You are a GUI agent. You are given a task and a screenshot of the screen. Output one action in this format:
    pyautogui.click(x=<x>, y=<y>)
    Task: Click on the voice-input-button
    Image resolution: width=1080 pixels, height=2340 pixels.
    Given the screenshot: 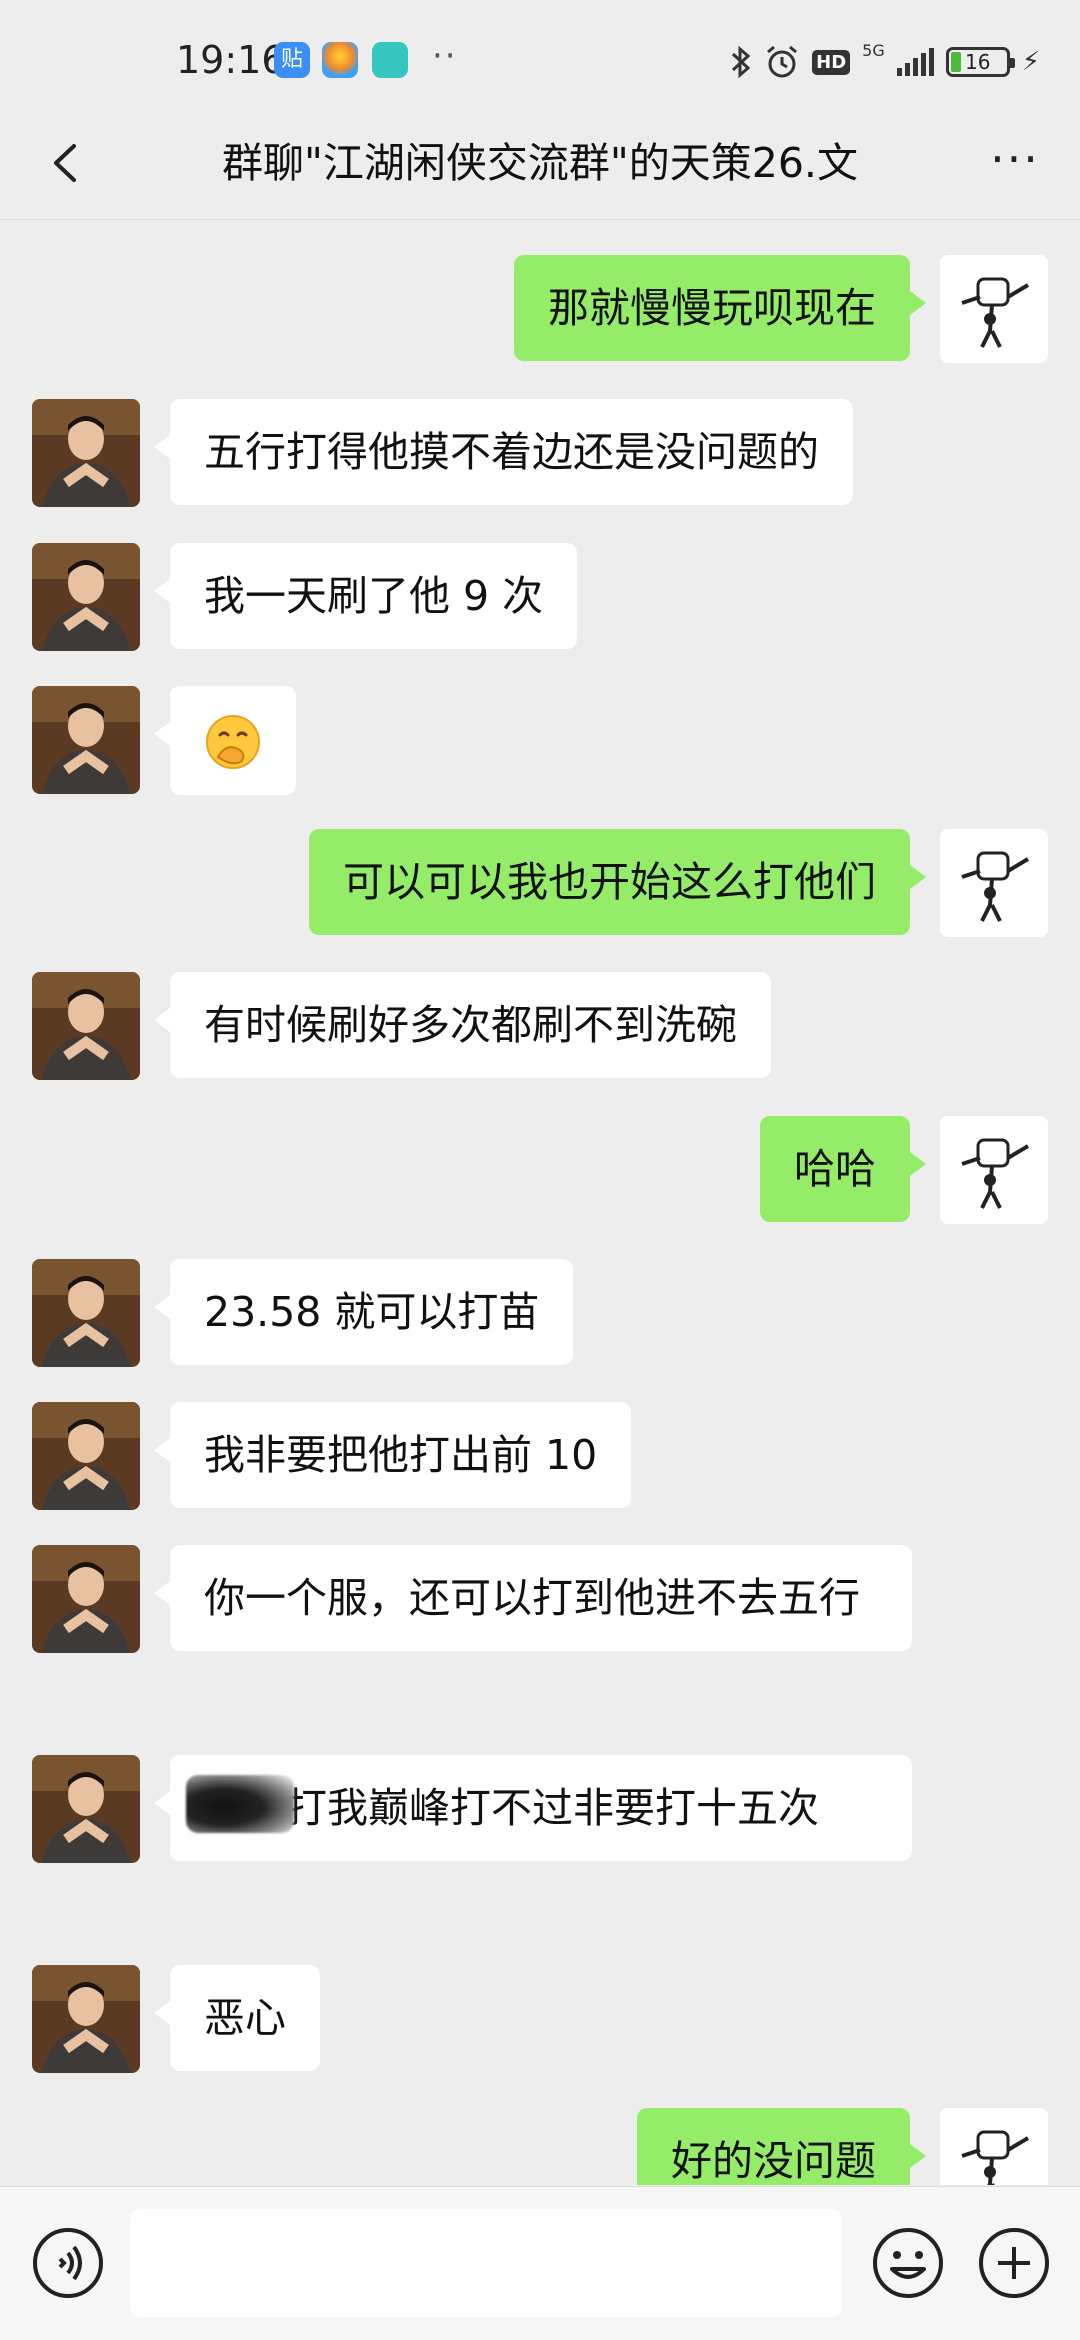 What is the action you would take?
    pyautogui.click(x=68, y=2263)
    